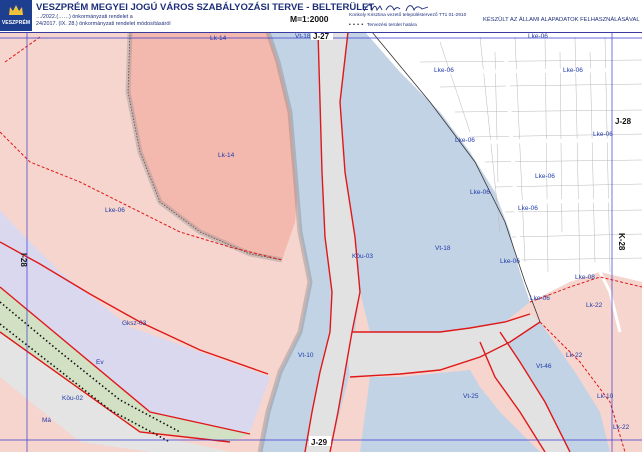 The image size is (642, 452). What do you see at coordinates (16, 23) in the screenshot?
I see `logo-text: VESZPRÉM` at bounding box center [16, 23].